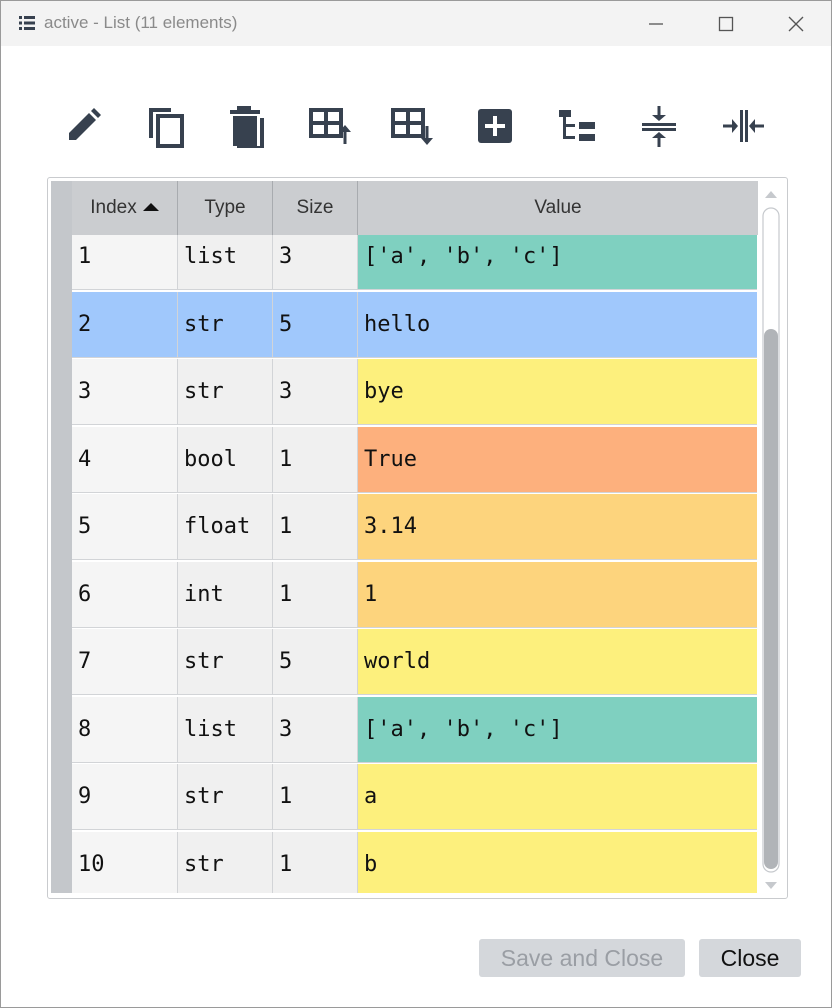  I want to click on edit-icon, so click(85, 124).